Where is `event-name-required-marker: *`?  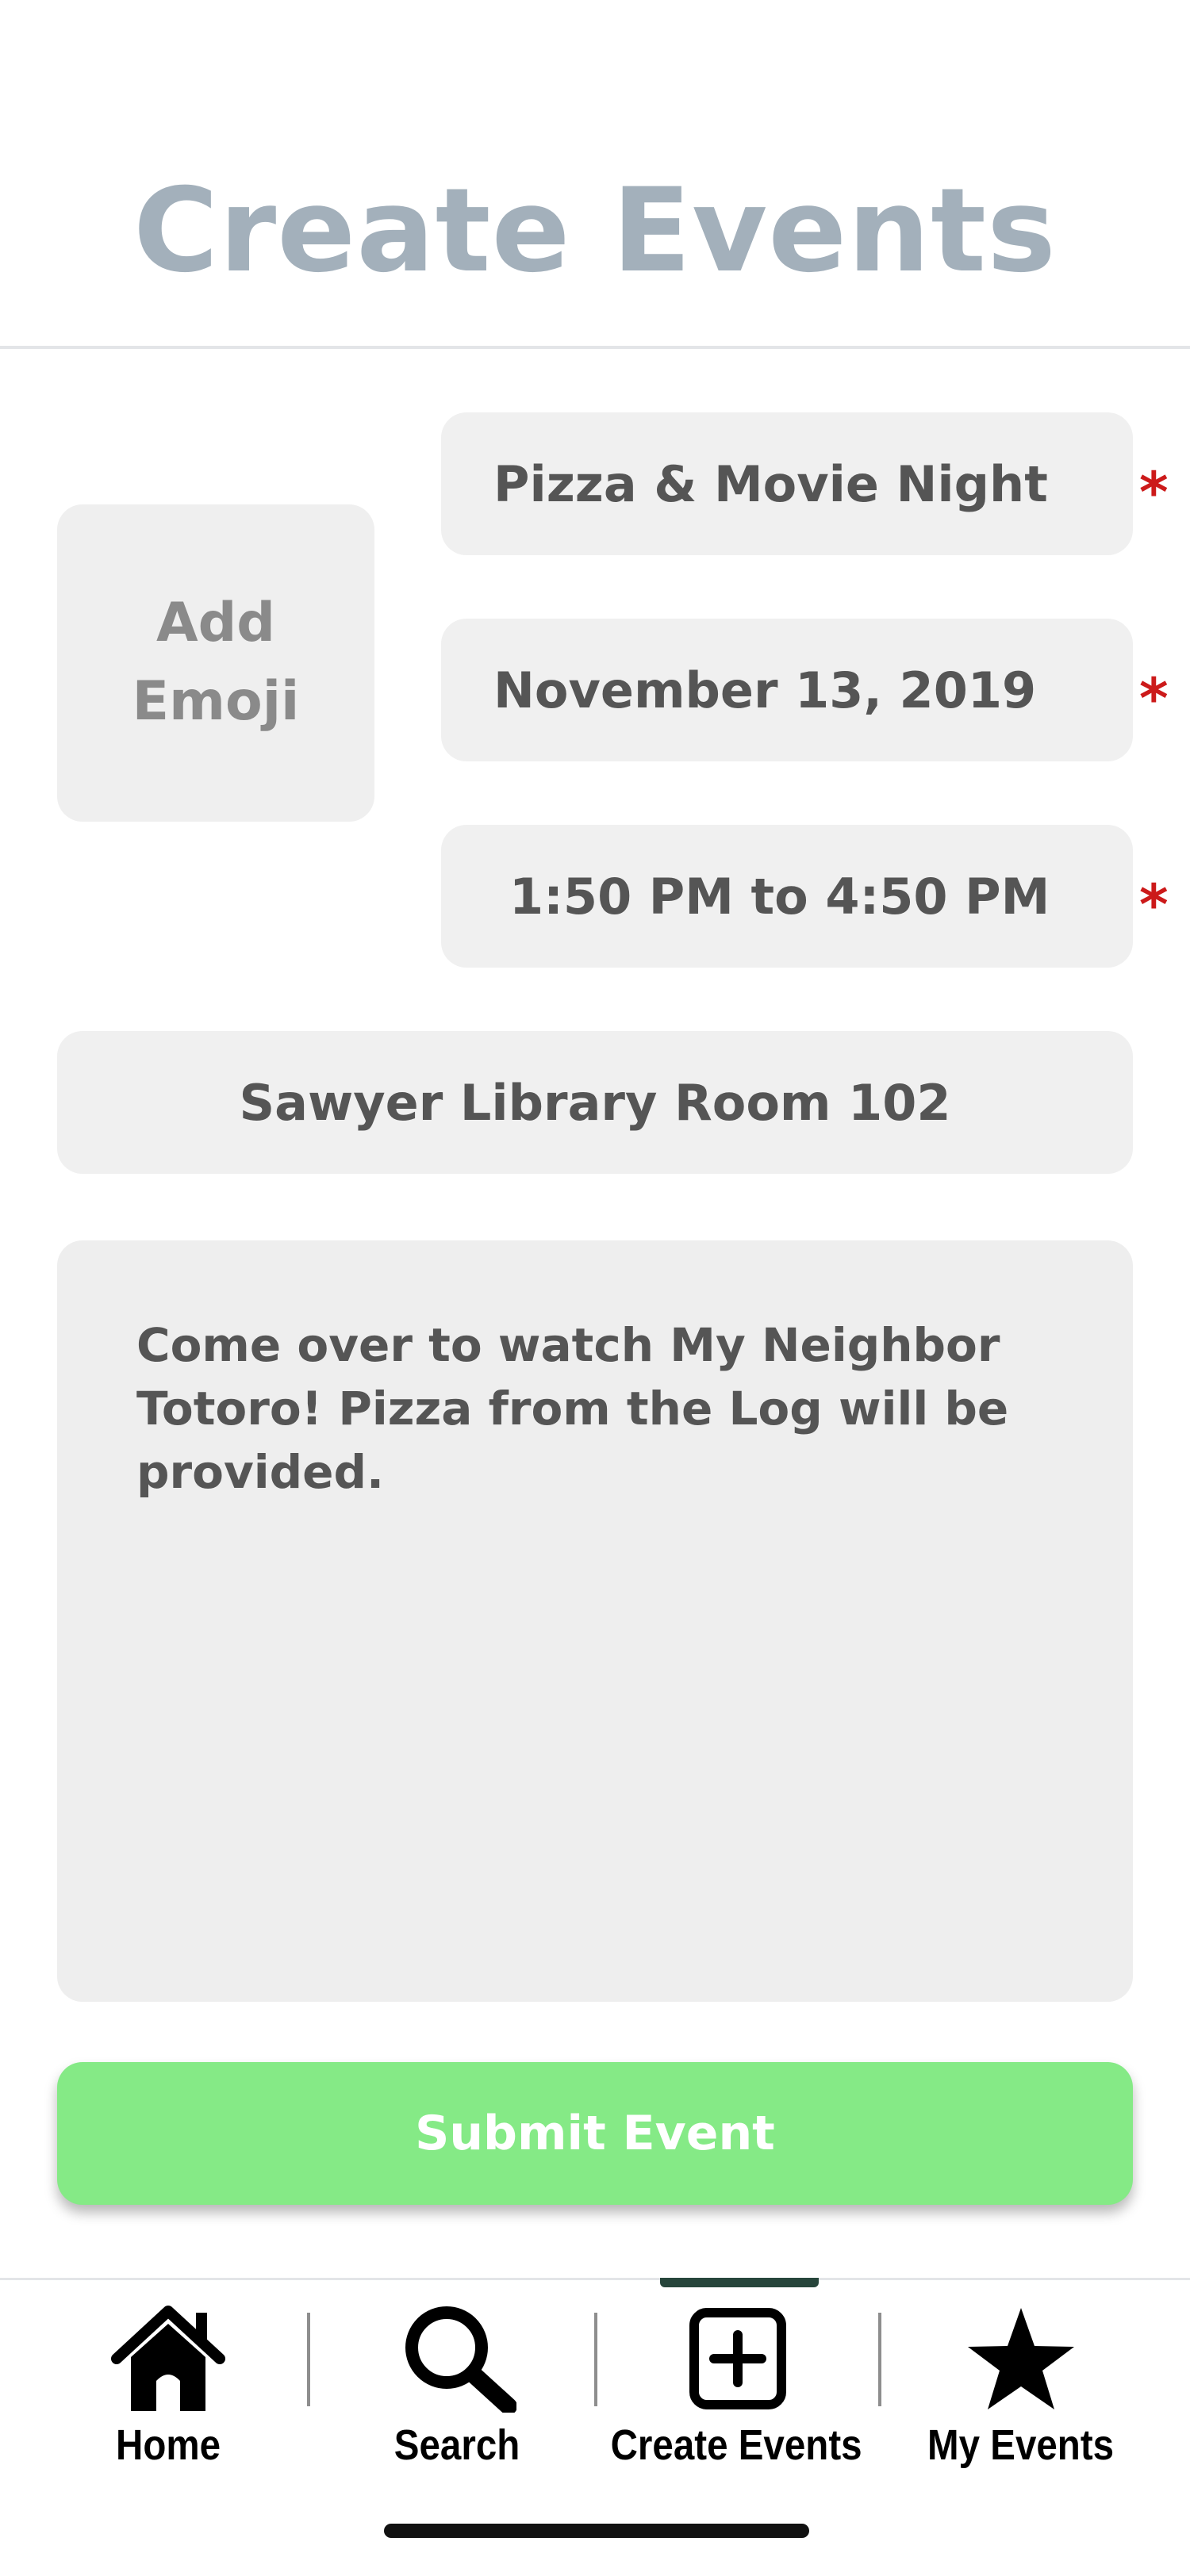
event-name-required-marker: * is located at coordinates (1154, 493).